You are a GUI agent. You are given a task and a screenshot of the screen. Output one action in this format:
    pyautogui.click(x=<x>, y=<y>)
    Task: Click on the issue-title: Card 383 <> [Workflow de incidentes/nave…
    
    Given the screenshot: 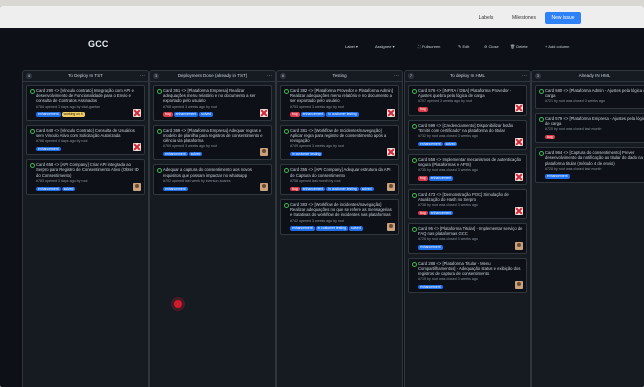 What is the action you would take?
    pyautogui.click(x=339, y=210)
    